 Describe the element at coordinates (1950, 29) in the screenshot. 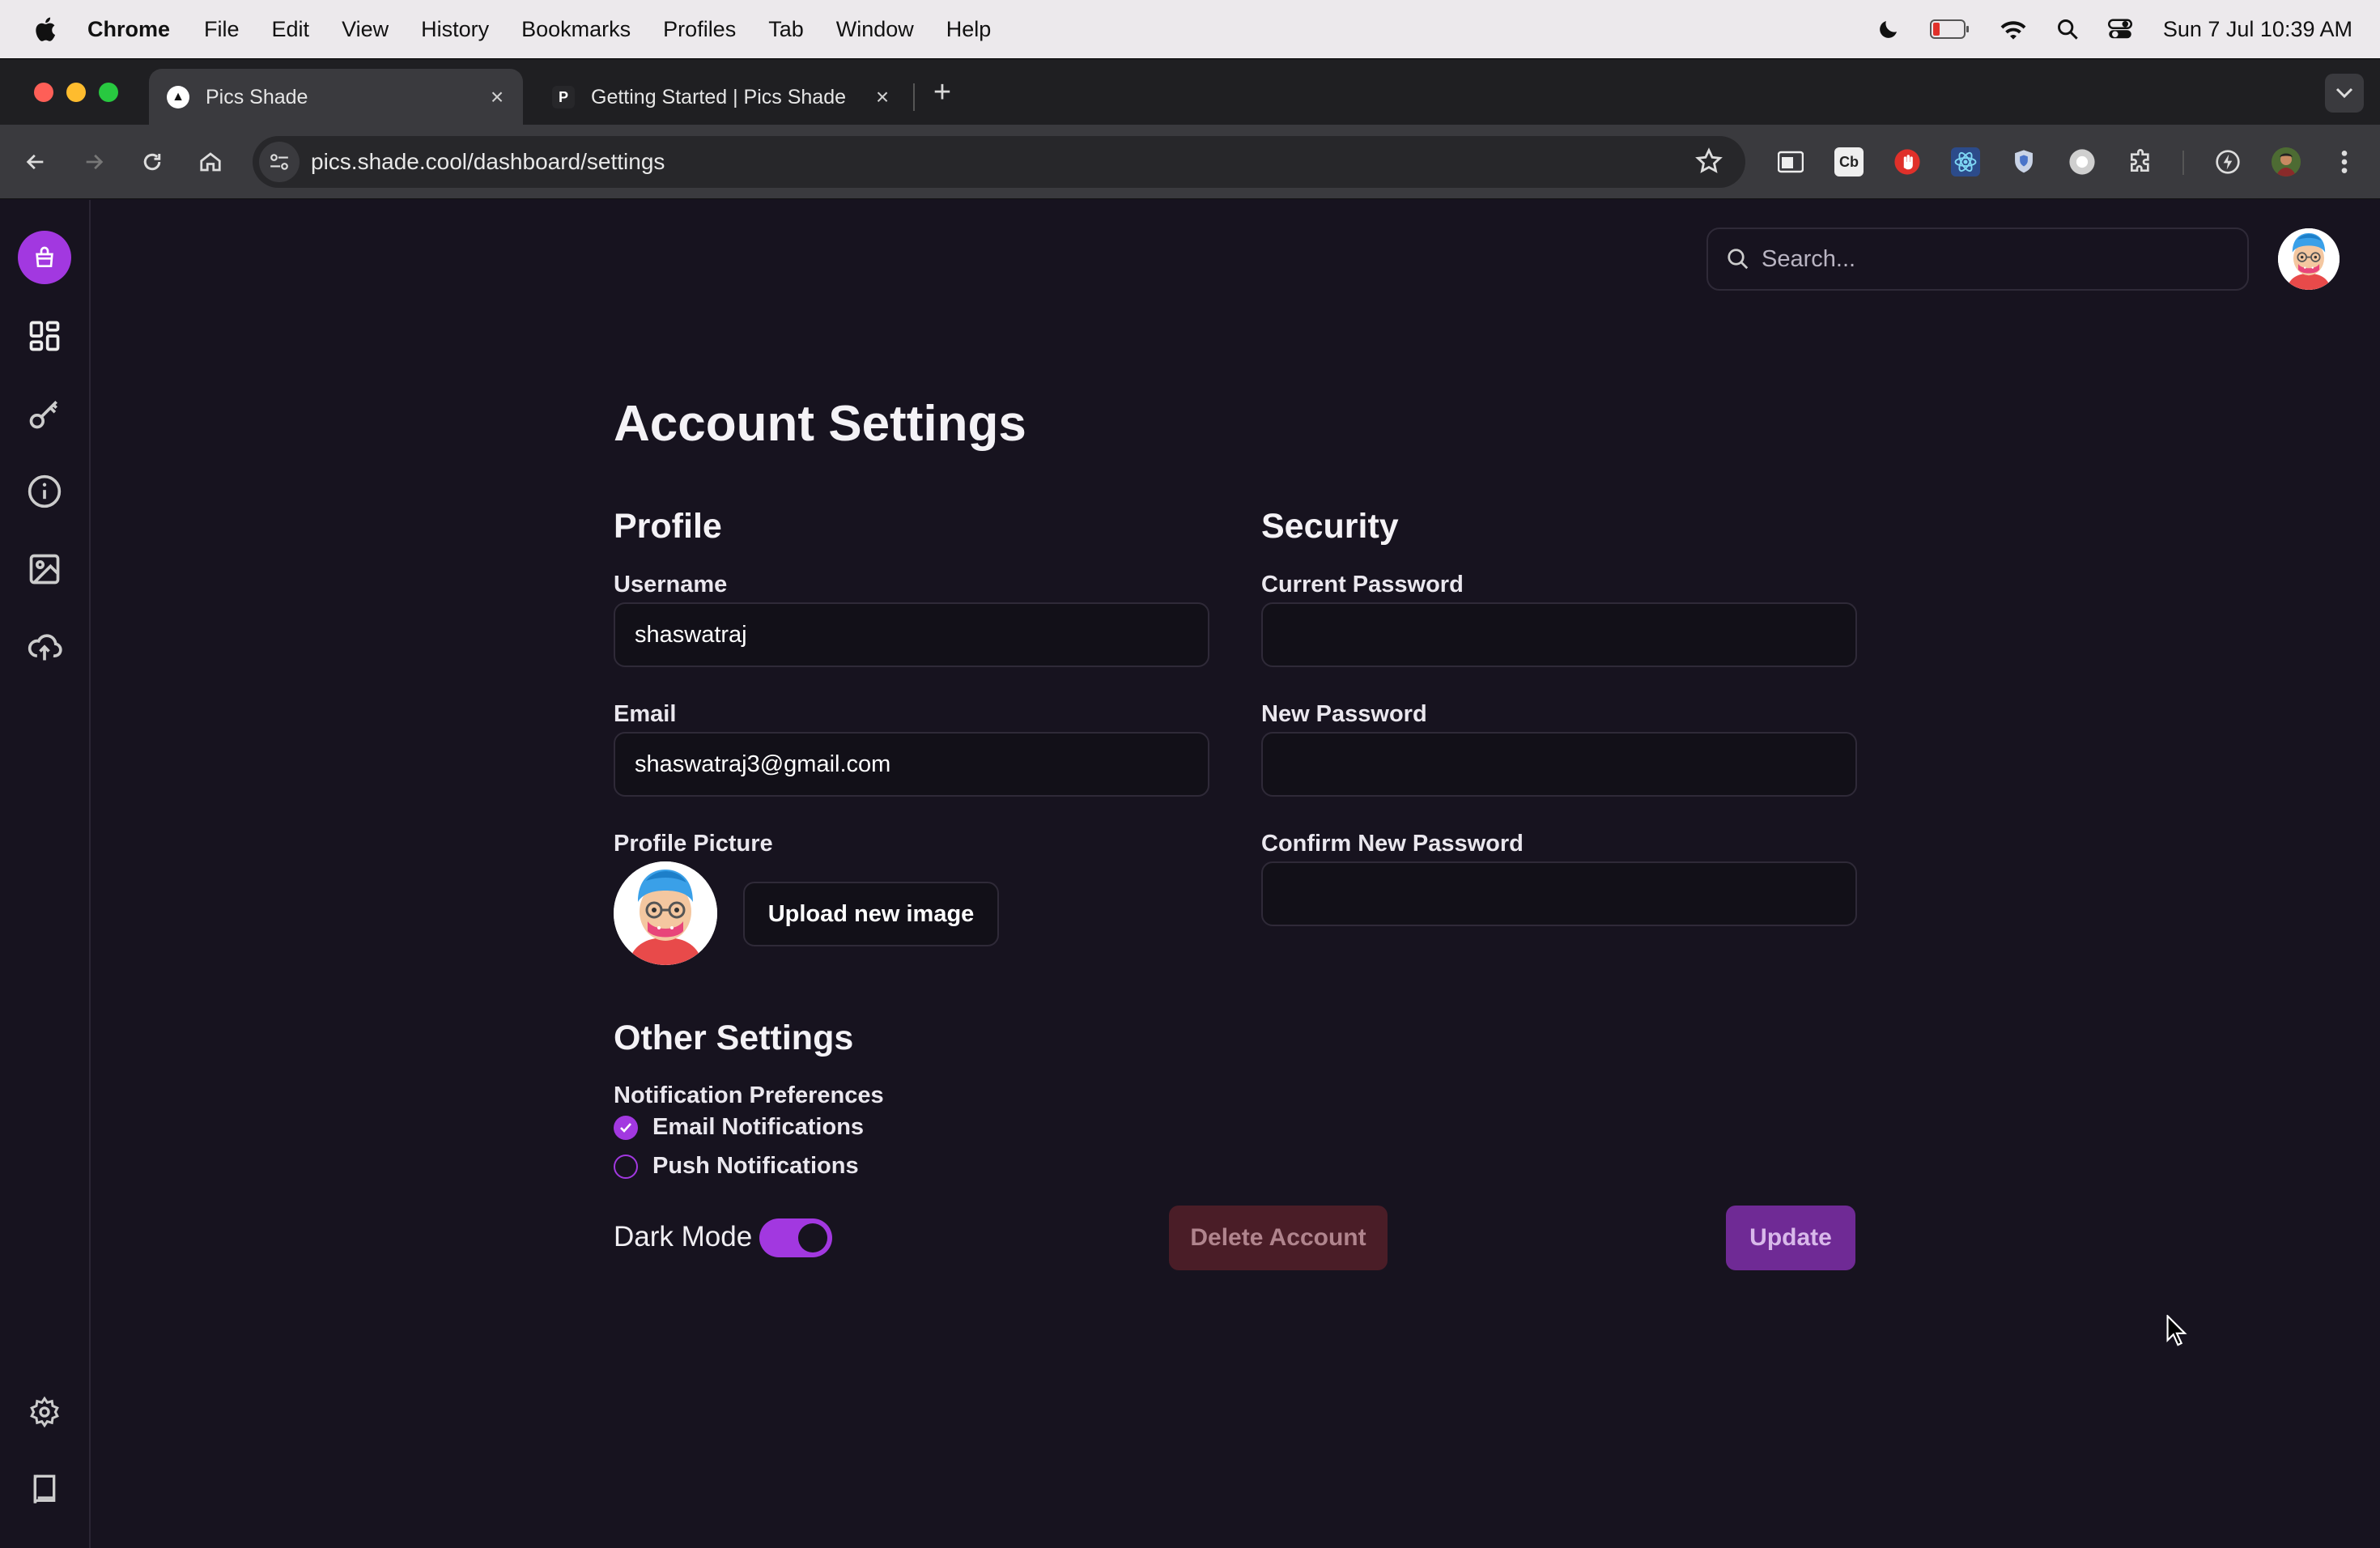

I see `battery-icon` at that location.